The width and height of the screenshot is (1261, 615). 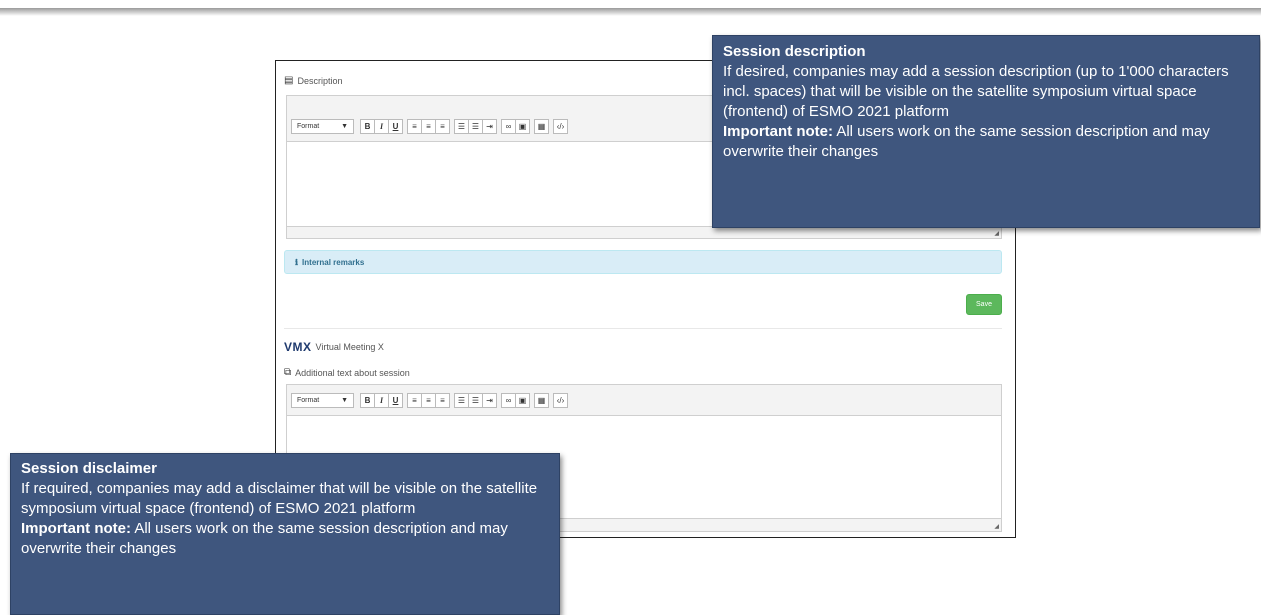 I want to click on description-label: ▤ Description, so click(x=313, y=80).